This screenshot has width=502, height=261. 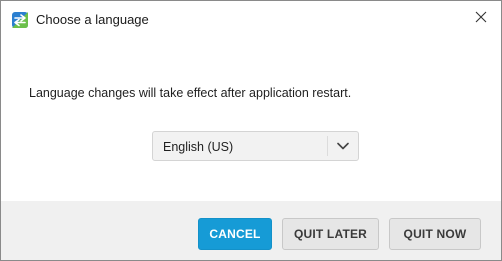 I want to click on cancel-button: CANCEL, so click(x=235, y=234).